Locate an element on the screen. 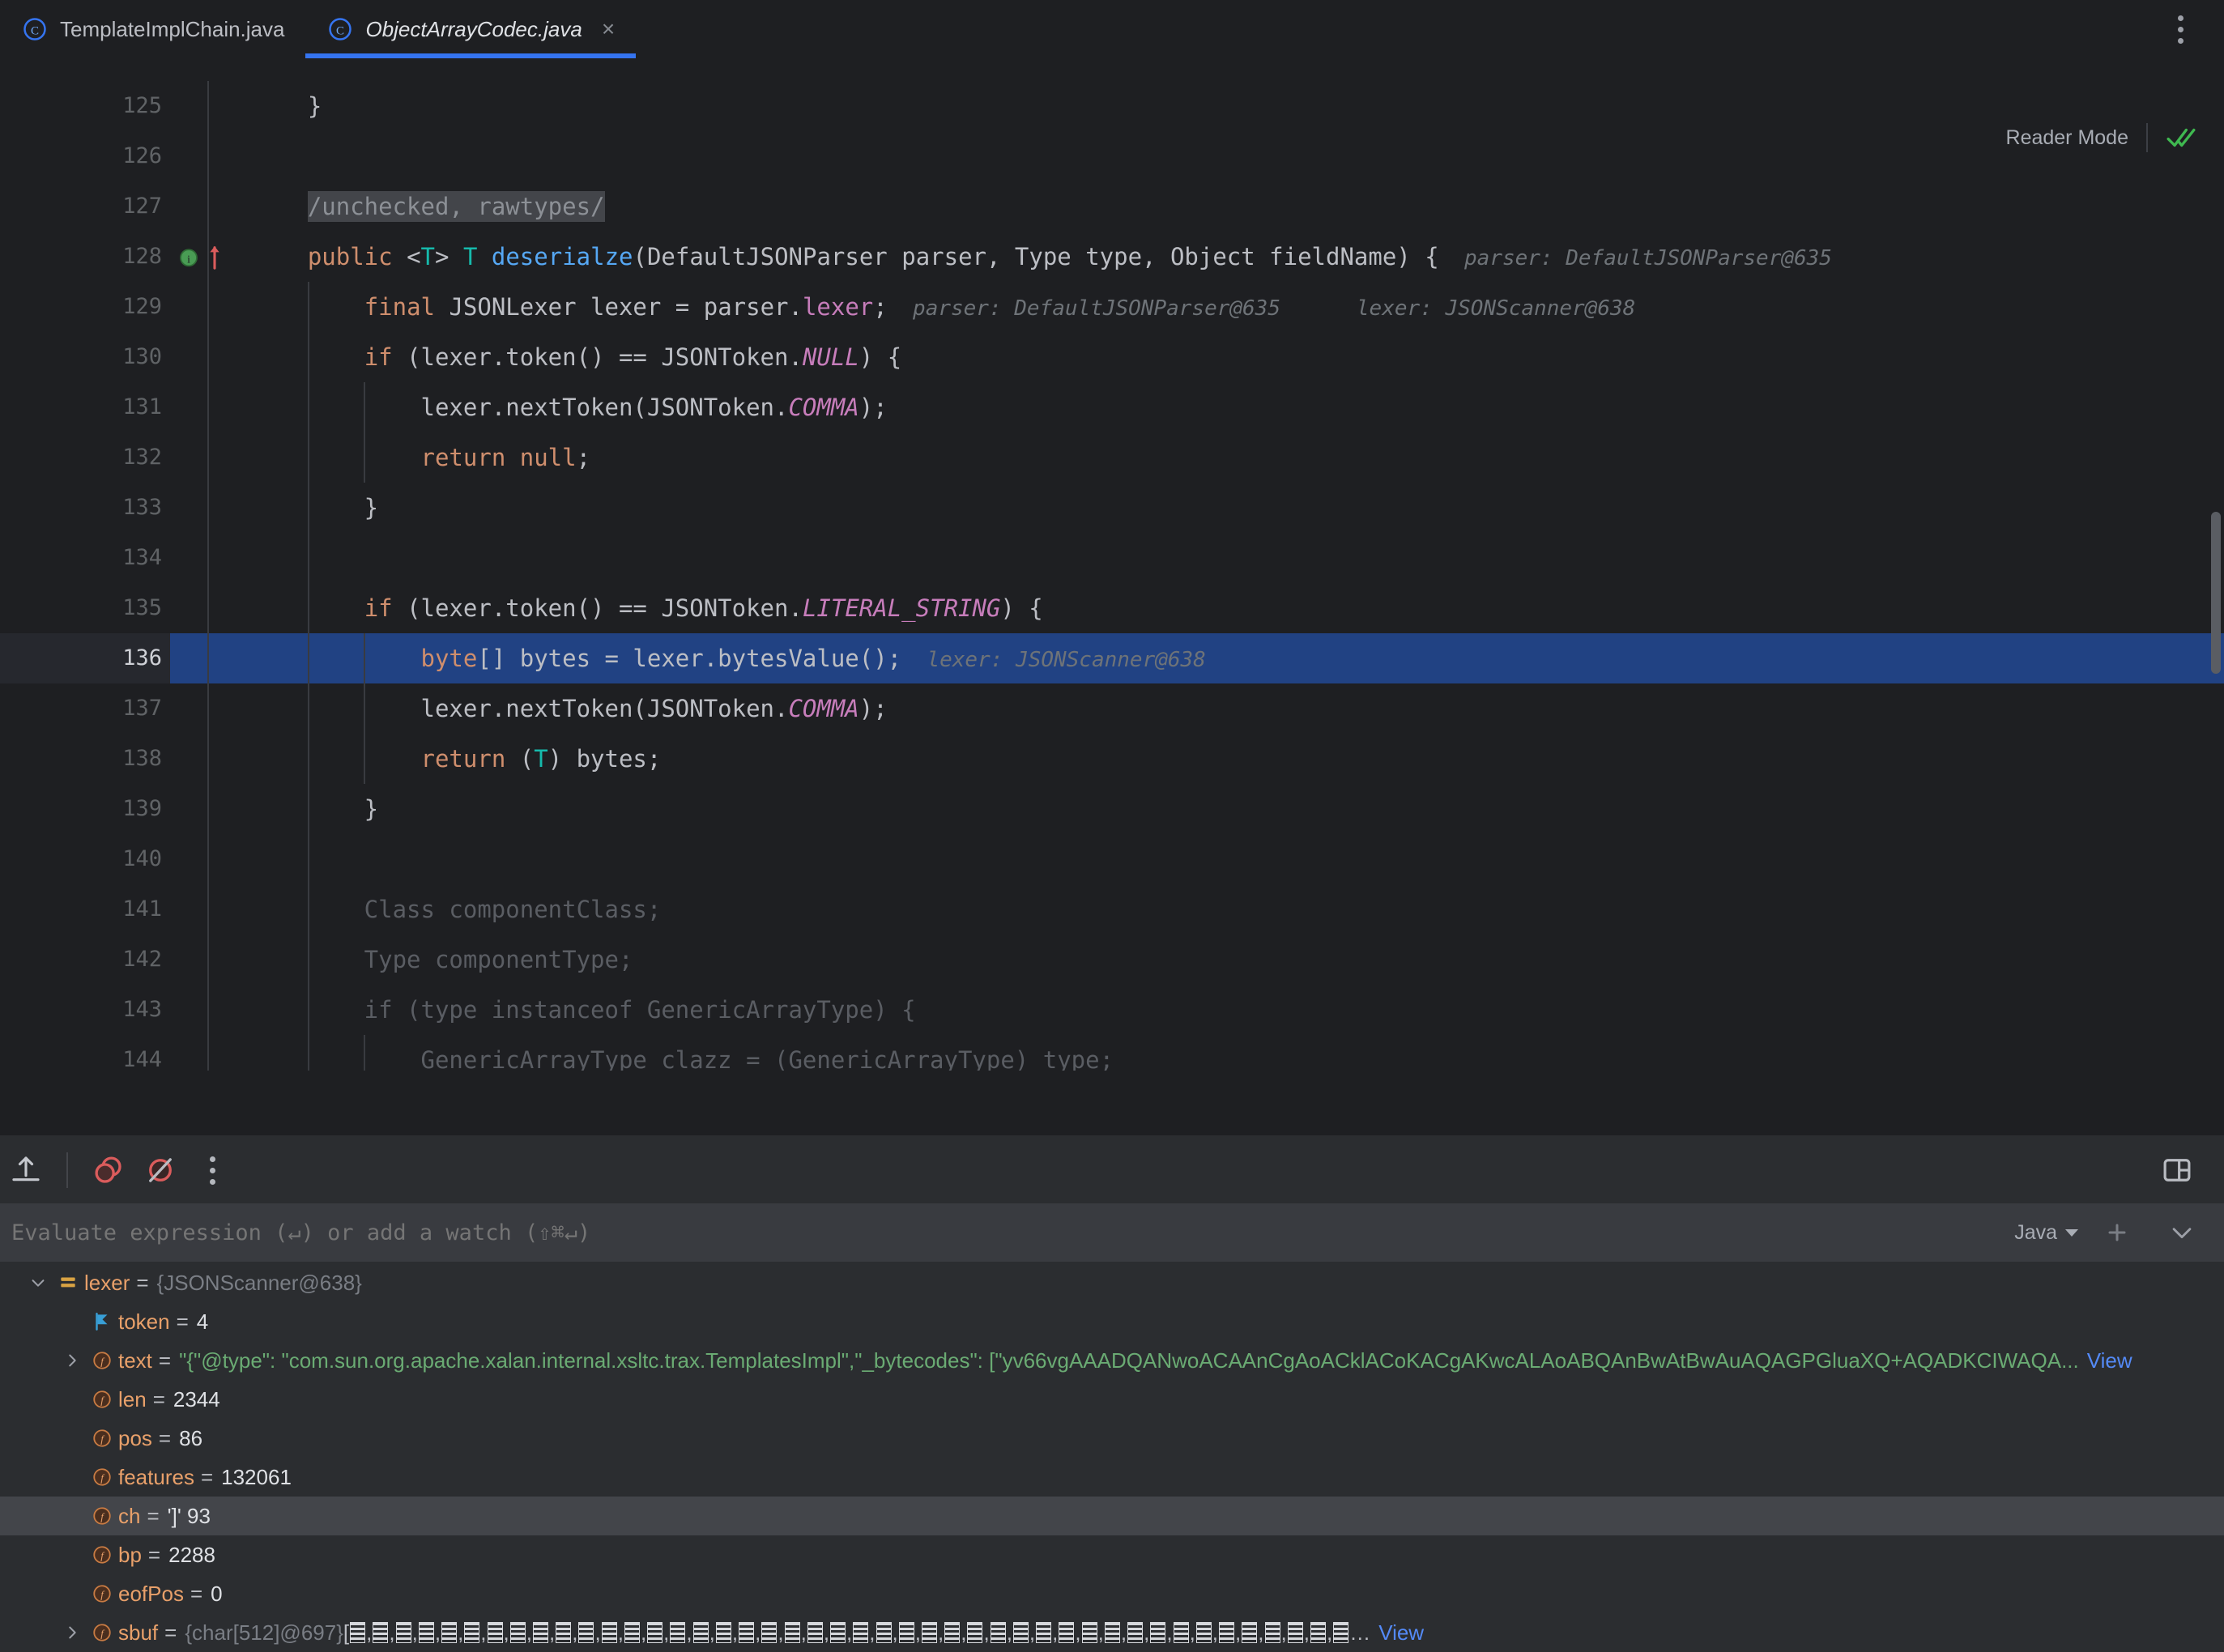  view-breakpoints-button is located at coordinates (108, 1170).